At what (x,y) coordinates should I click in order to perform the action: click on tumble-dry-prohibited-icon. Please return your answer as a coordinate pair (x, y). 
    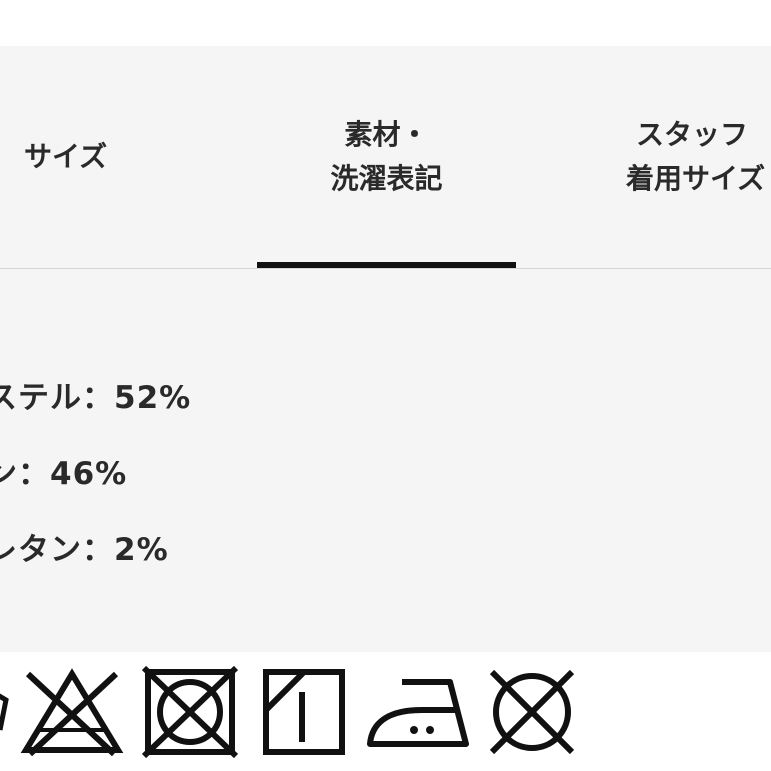
    Looking at the image, I should click on (190, 712).